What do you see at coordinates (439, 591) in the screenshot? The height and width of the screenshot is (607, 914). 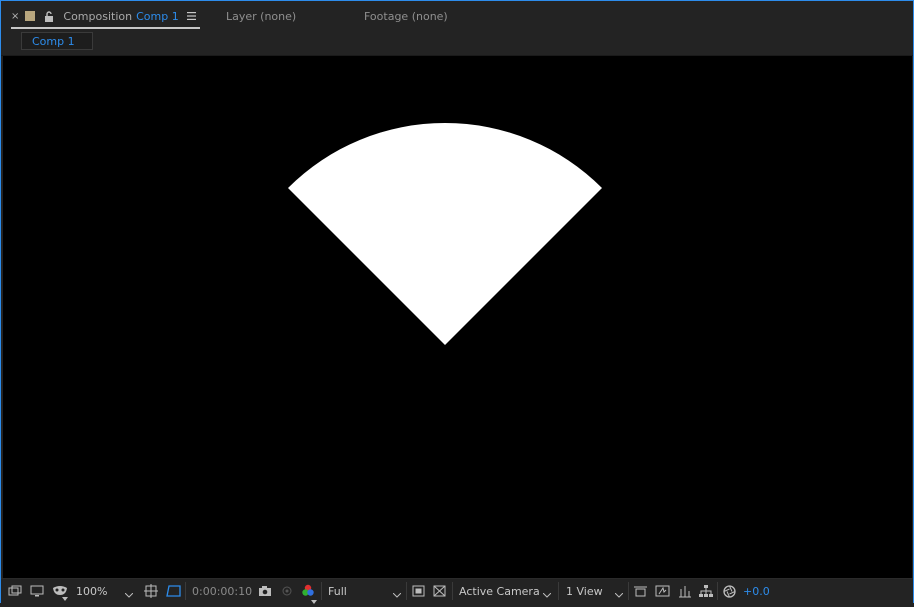 I see `transparency-grid-icon` at bounding box center [439, 591].